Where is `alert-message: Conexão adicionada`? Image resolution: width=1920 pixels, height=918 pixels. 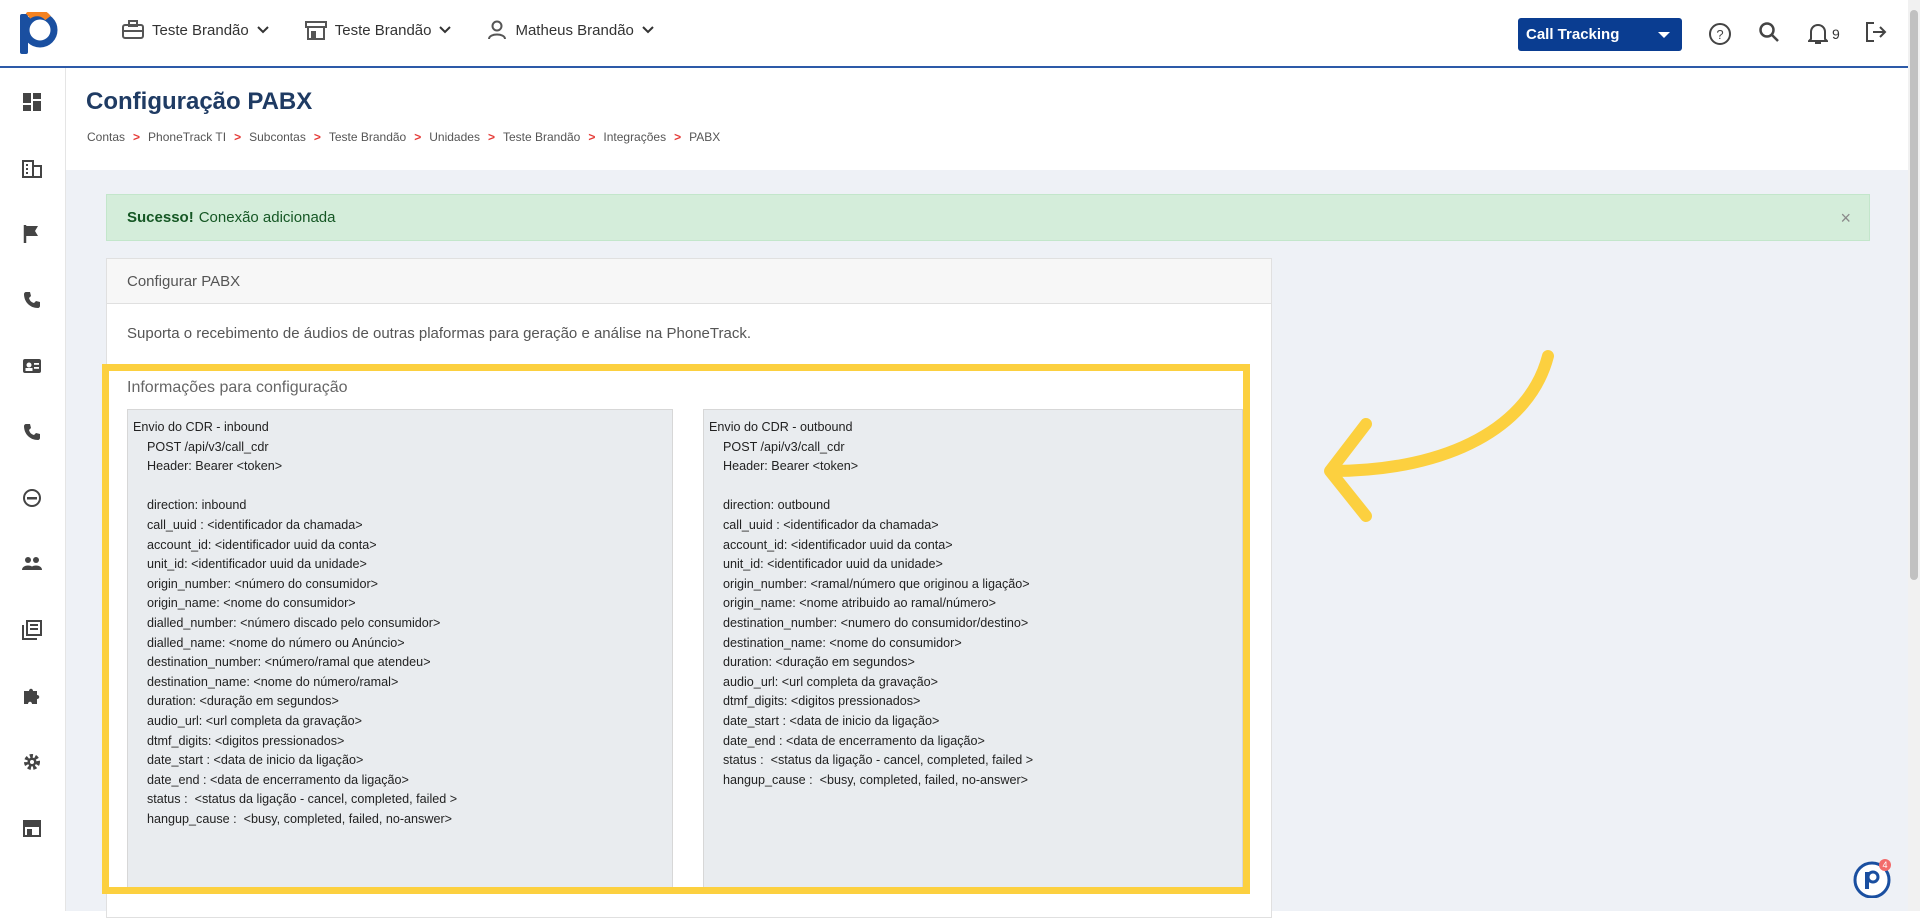
alert-message: Conexão adicionada is located at coordinates (267, 217).